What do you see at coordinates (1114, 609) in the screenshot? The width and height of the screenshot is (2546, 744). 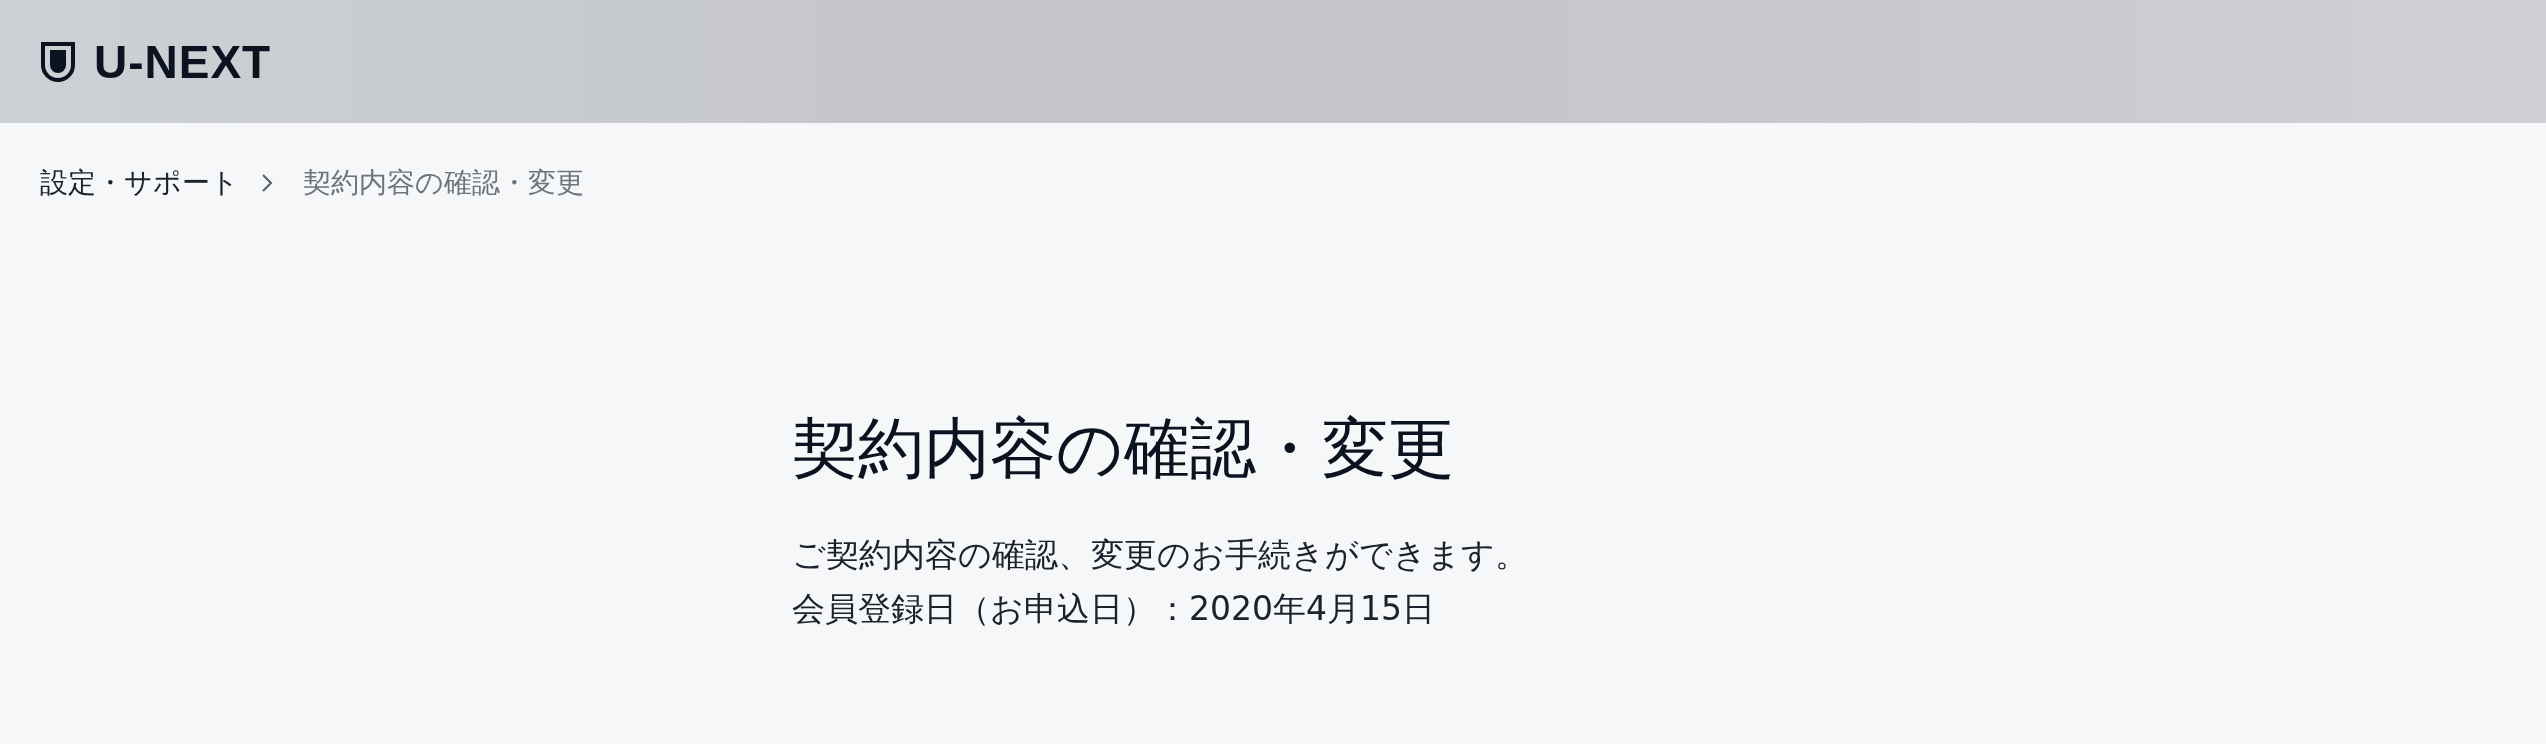 I see `registration-date: 会員登録日（お申込日）：2020年4月15日` at bounding box center [1114, 609].